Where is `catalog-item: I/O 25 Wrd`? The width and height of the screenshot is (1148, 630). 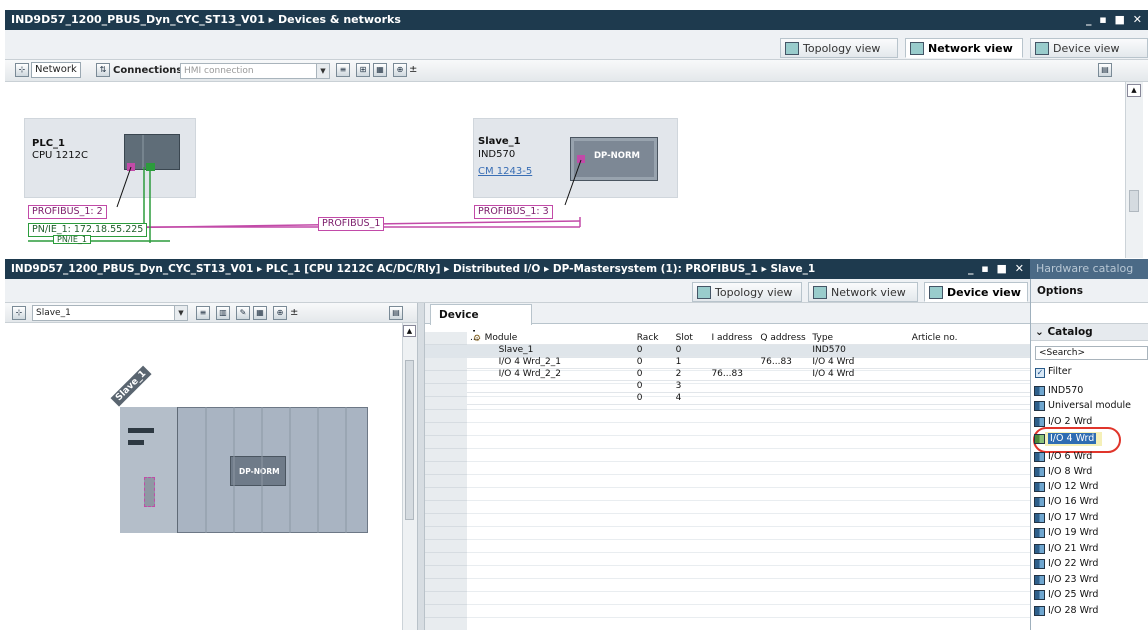 catalog-item: I/O 25 Wrd is located at coordinates (1066, 595).